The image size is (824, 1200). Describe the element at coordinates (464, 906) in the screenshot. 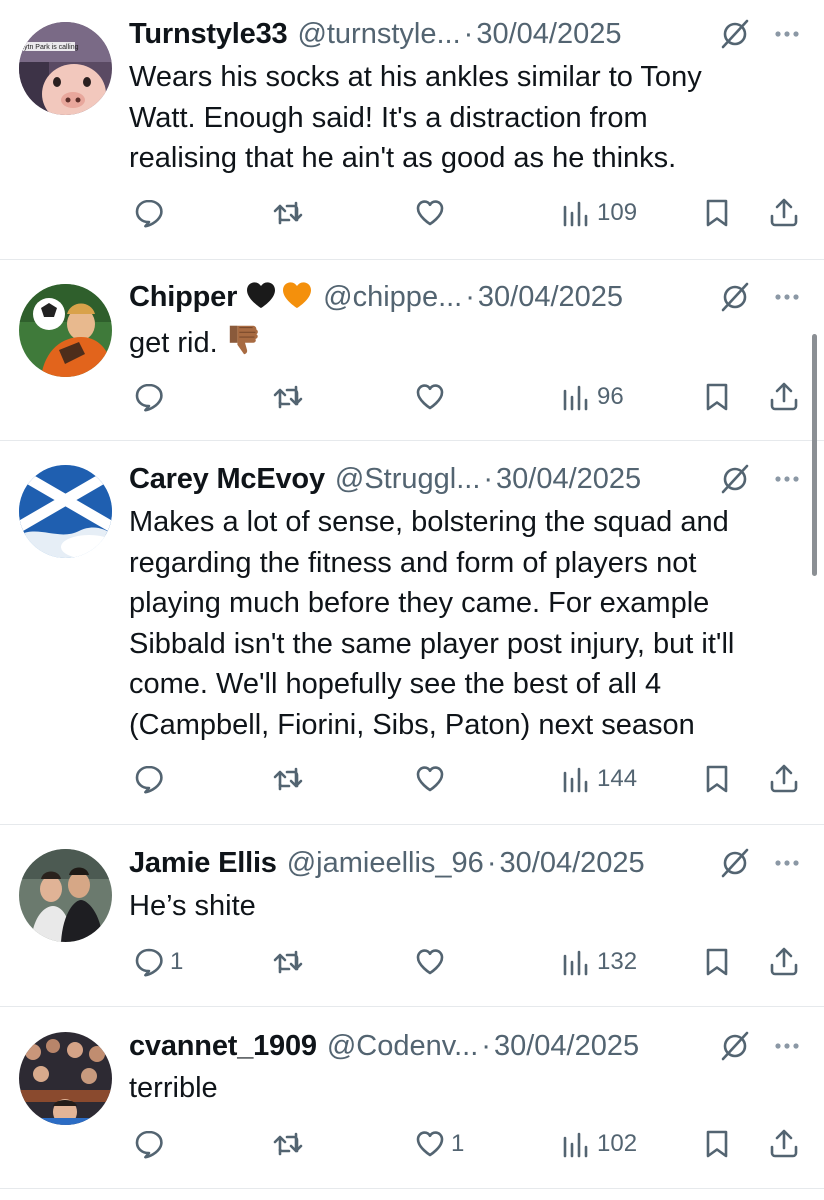

I see `post-text: He’s shite` at that location.